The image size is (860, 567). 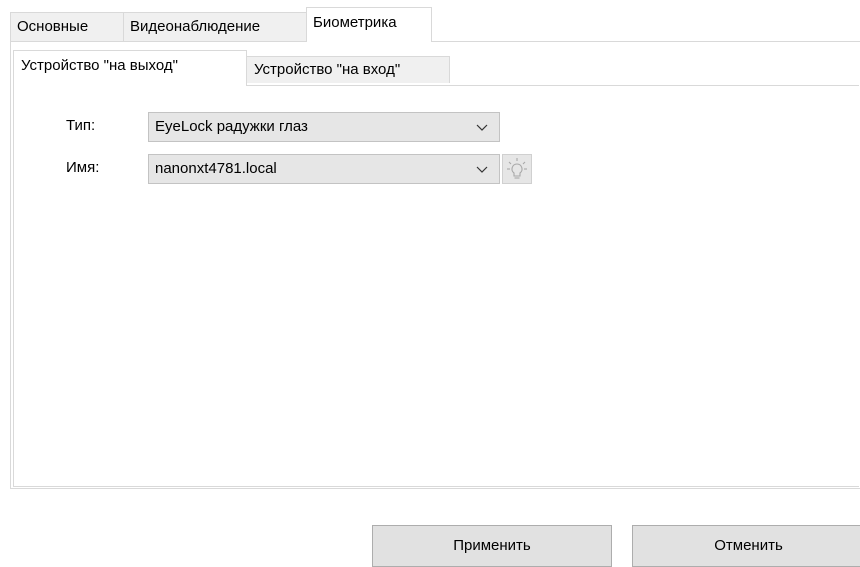 I want to click on name-select-value: nanonxt4781.local, so click(x=216, y=168).